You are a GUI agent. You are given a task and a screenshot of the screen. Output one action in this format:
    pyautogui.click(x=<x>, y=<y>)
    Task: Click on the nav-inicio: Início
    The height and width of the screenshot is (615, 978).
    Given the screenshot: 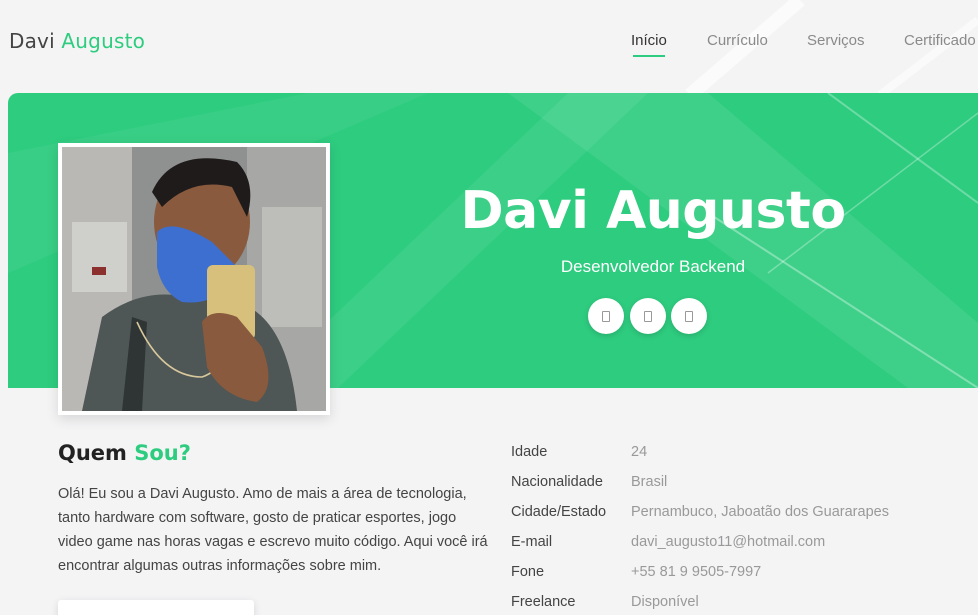 What is the action you would take?
    pyautogui.click(x=649, y=44)
    